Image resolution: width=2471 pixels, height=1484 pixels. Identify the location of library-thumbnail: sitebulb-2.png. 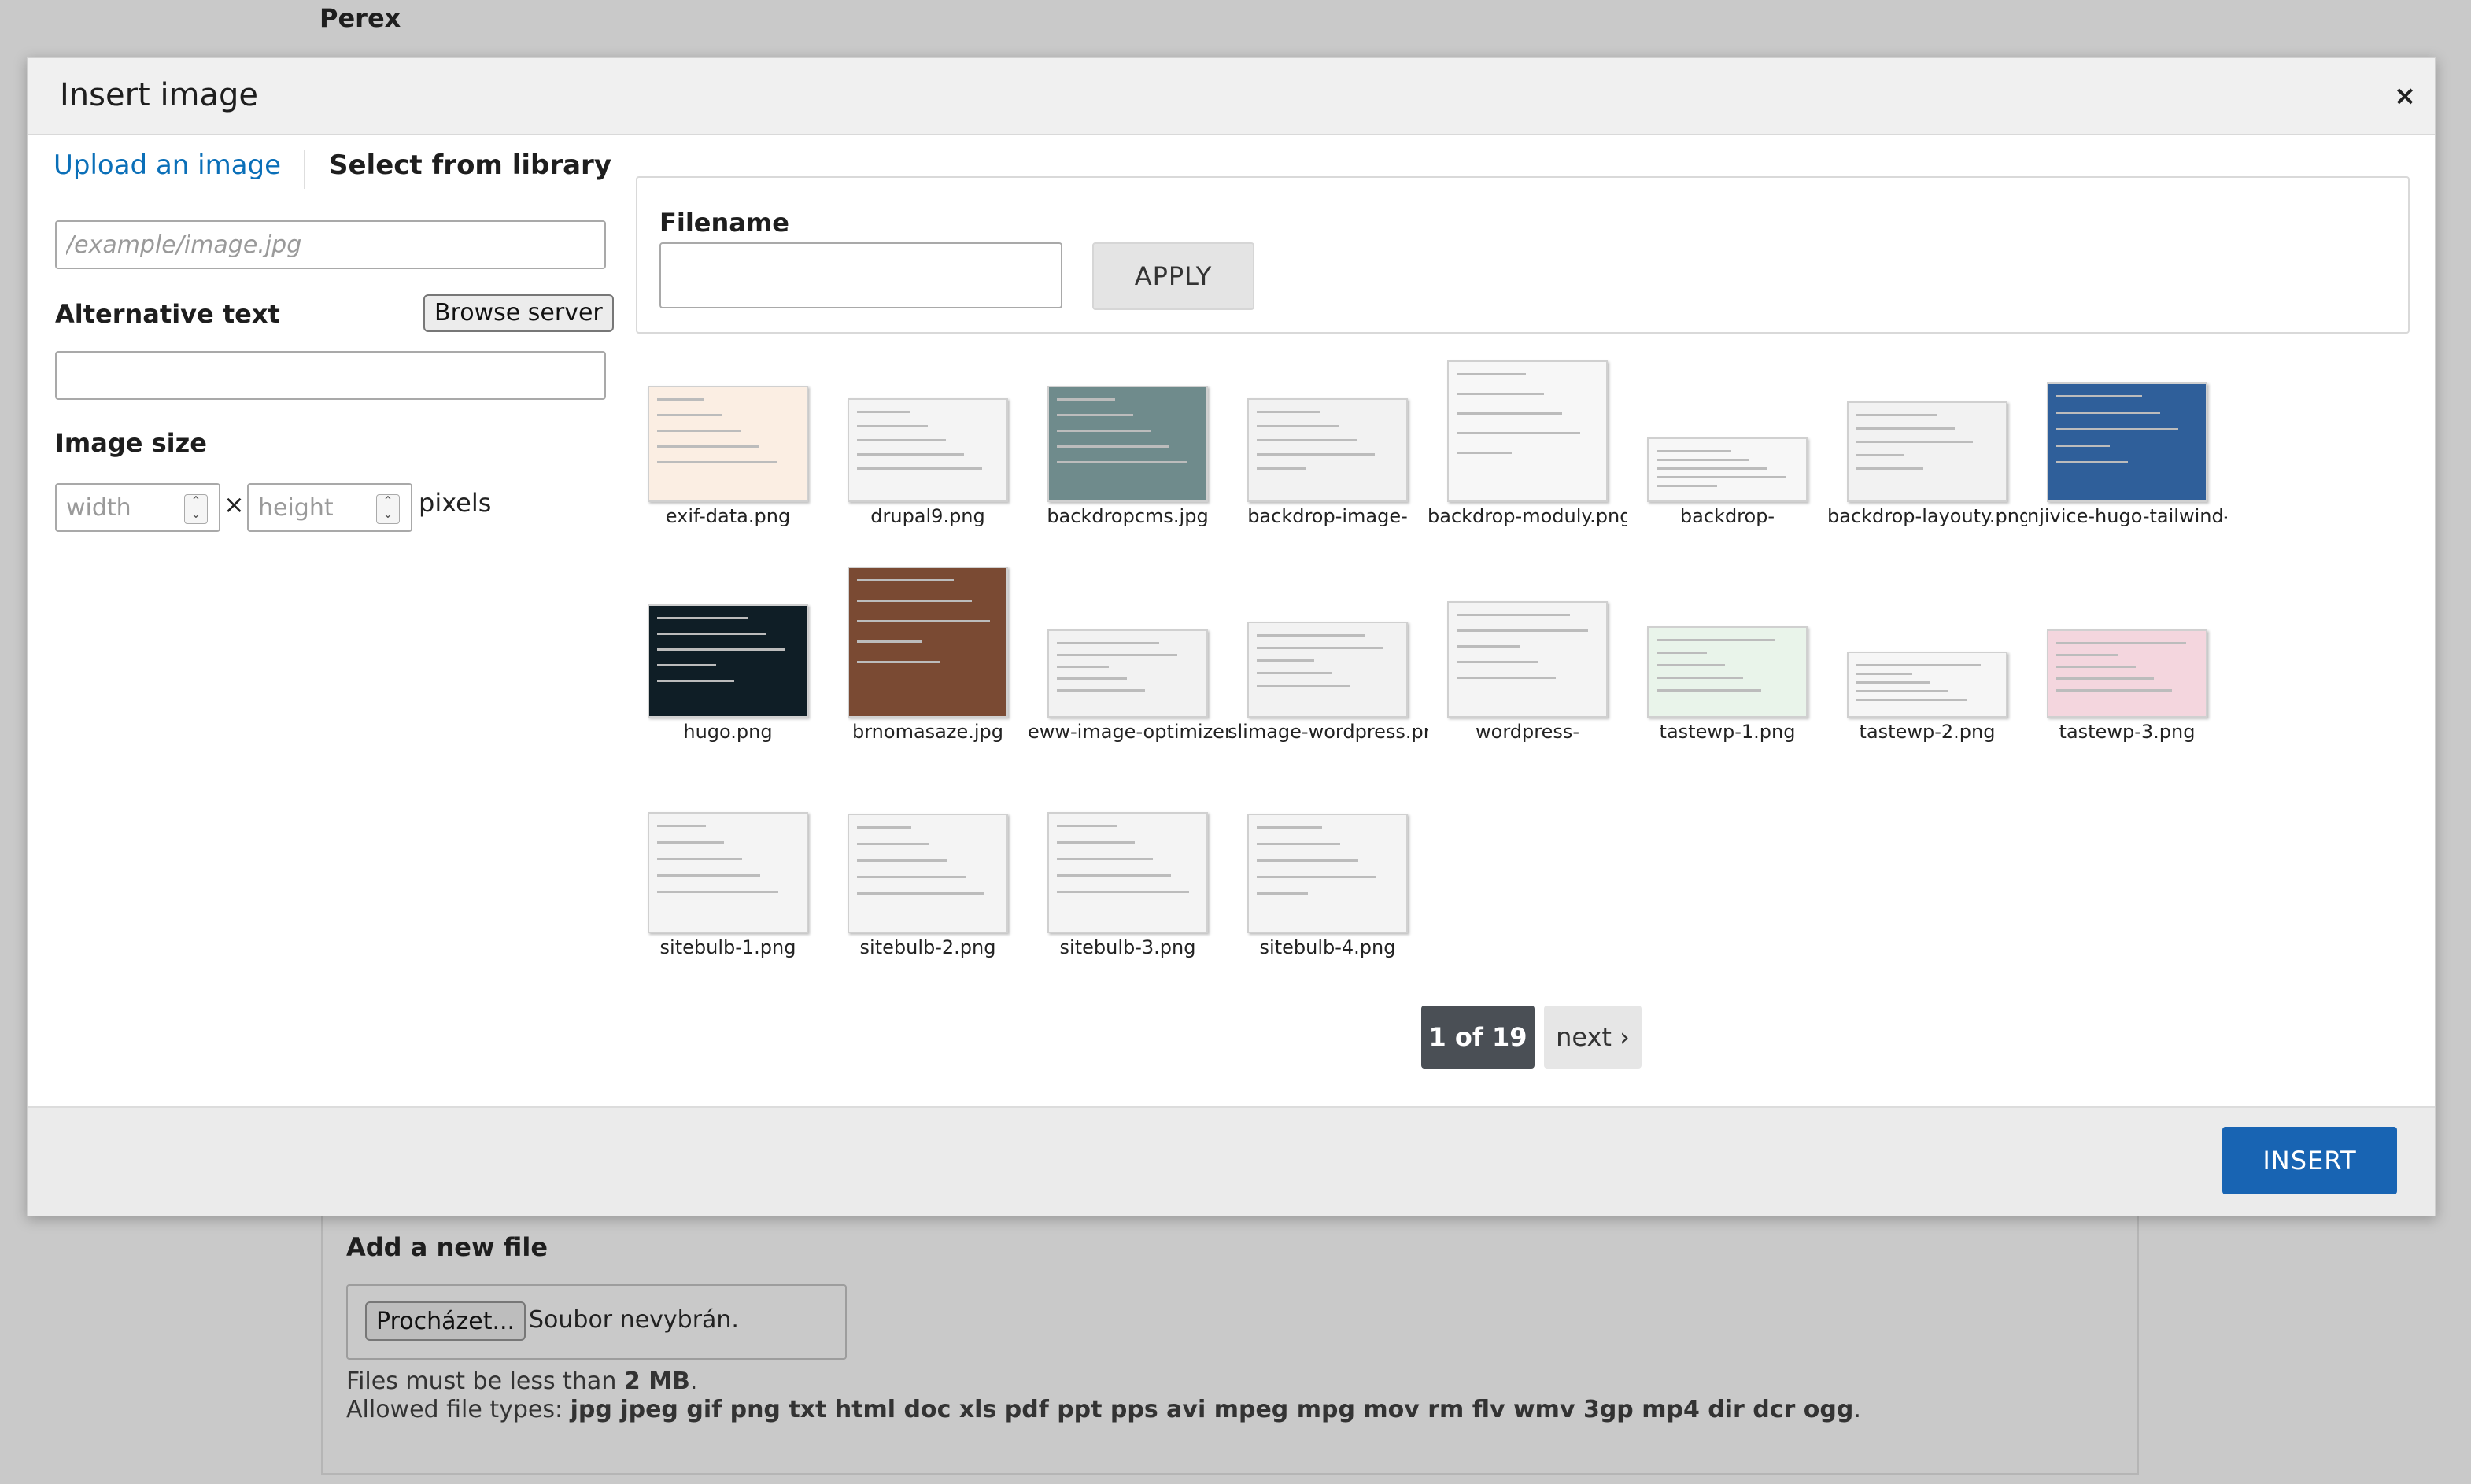
(928, 873).